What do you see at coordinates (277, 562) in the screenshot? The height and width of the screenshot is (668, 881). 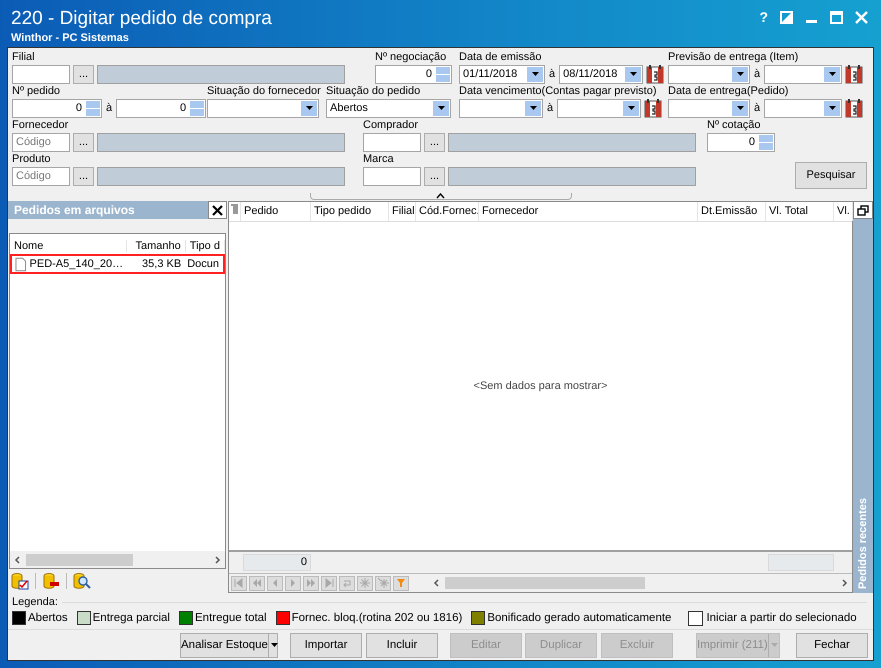 I see `summary-cell: 0` at bounding box center [277, 562].